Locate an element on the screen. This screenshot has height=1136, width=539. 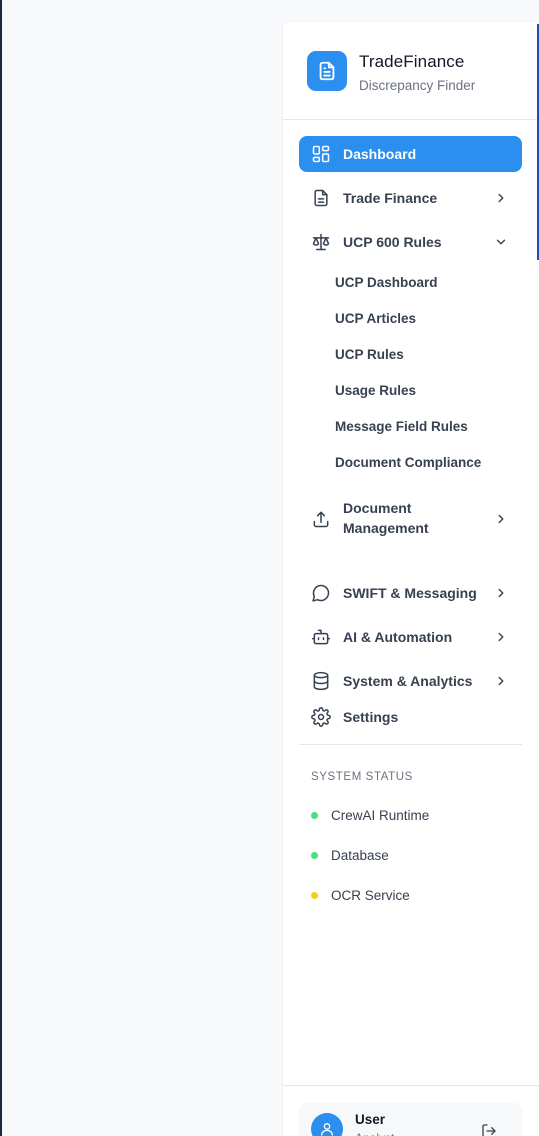
nav-label-settings: Settings is located at coordinates (371, 717).